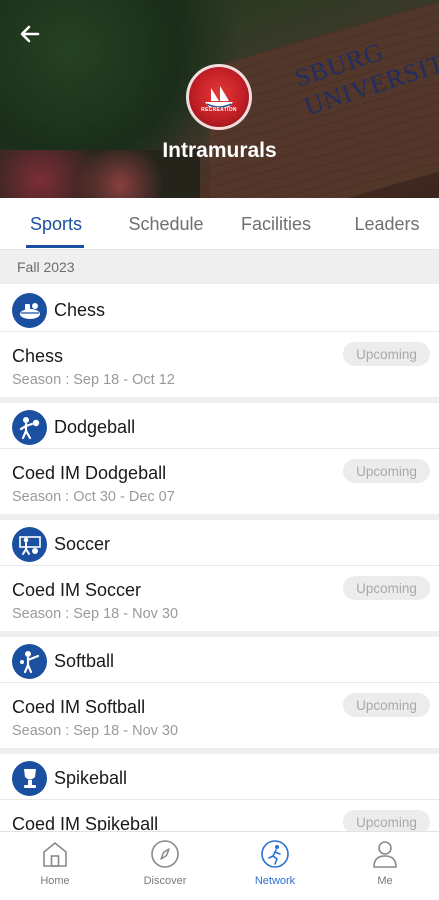 The height and width of the screenshot is (900, 439). I want to click on sport-name: Spikeball, so click(91, 778).